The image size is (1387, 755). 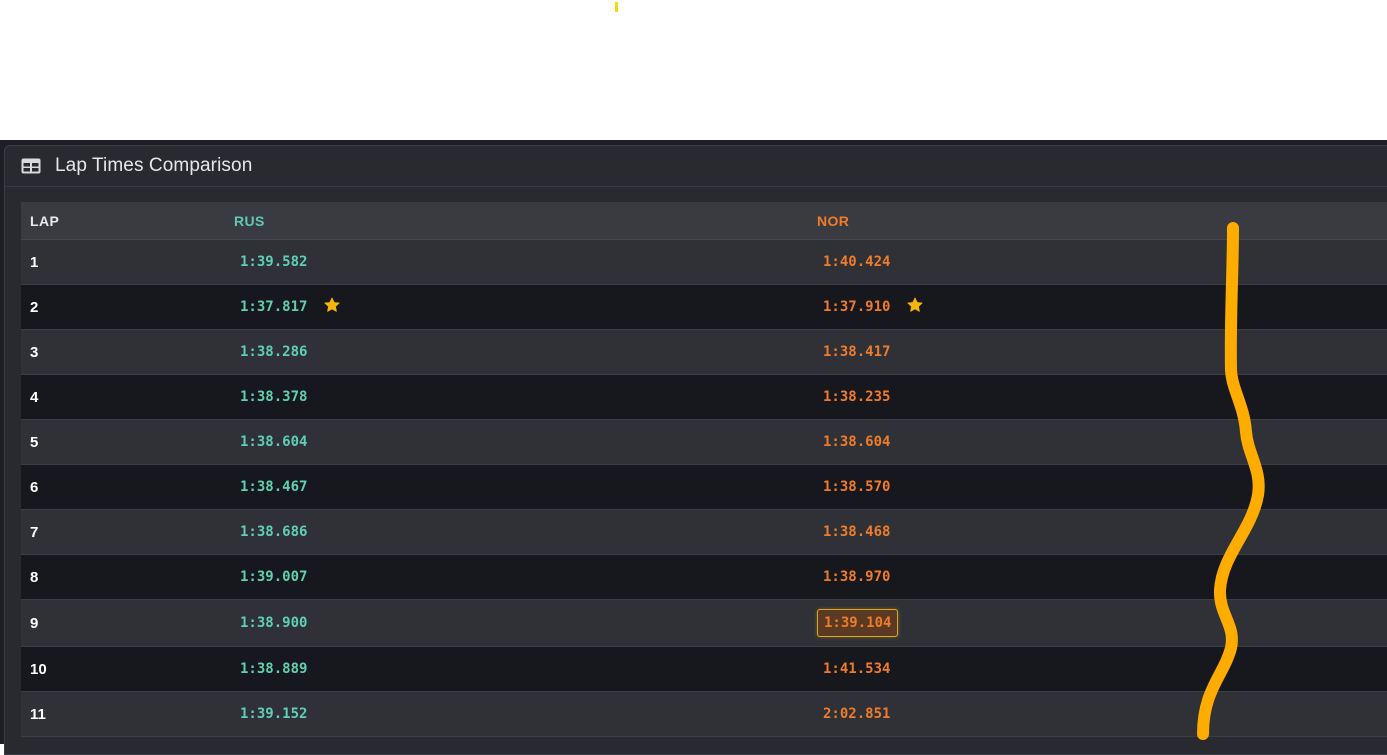 What do you see at coordinates (125, 262) in the screenshot?
I see `lap-cell: 1` at bounding box center [125, 262].